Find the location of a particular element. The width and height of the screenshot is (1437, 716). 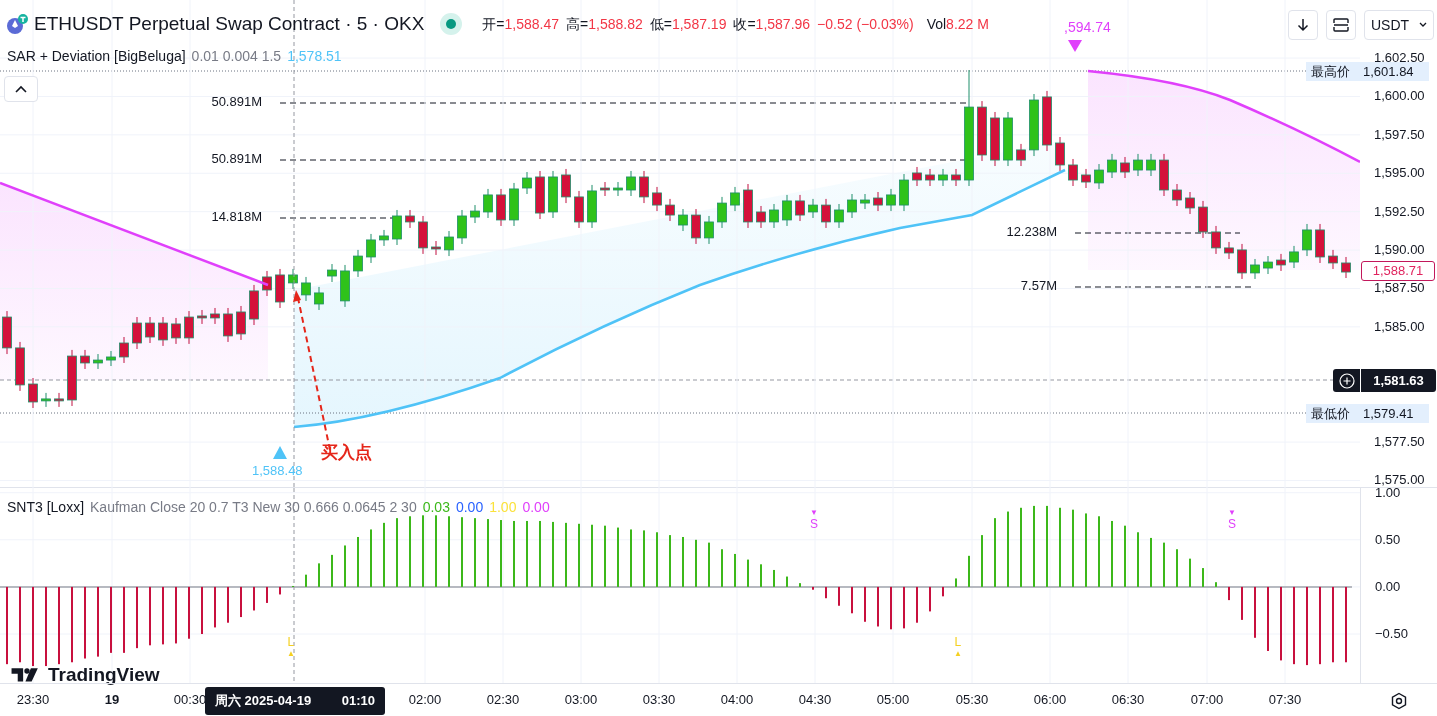

signal-price-label: 1,588.48 is located at coordinates (277, 471).